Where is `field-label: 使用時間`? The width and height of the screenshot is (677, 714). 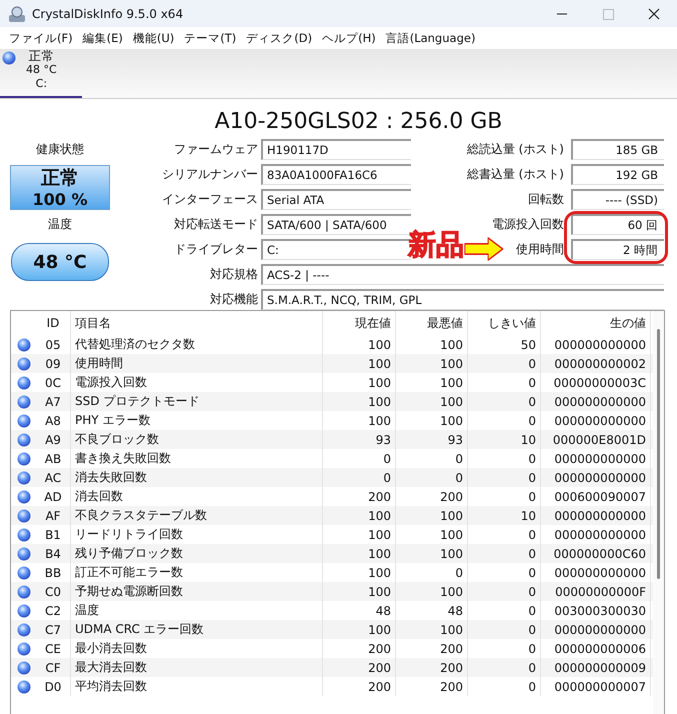
field-label: 使用時間 is located at coordinates (540, 249).